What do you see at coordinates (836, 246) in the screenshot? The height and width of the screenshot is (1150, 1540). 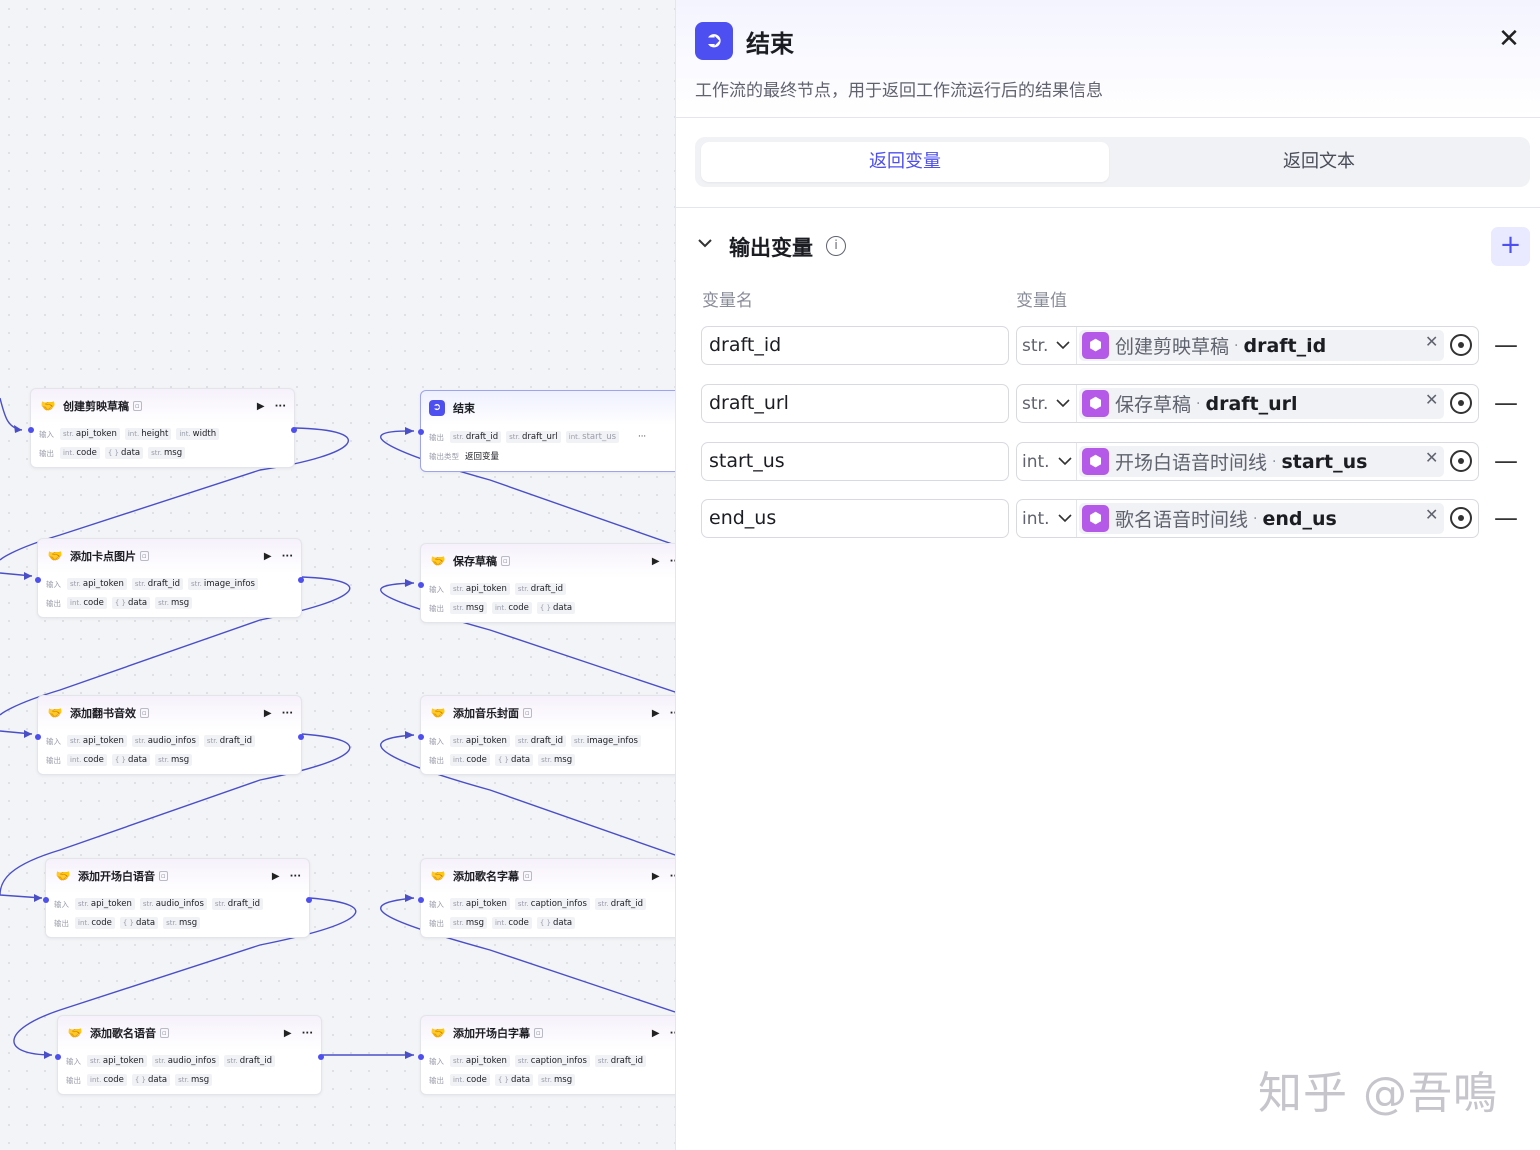 I see `info-icon: i` at bounding box center [836, 246].